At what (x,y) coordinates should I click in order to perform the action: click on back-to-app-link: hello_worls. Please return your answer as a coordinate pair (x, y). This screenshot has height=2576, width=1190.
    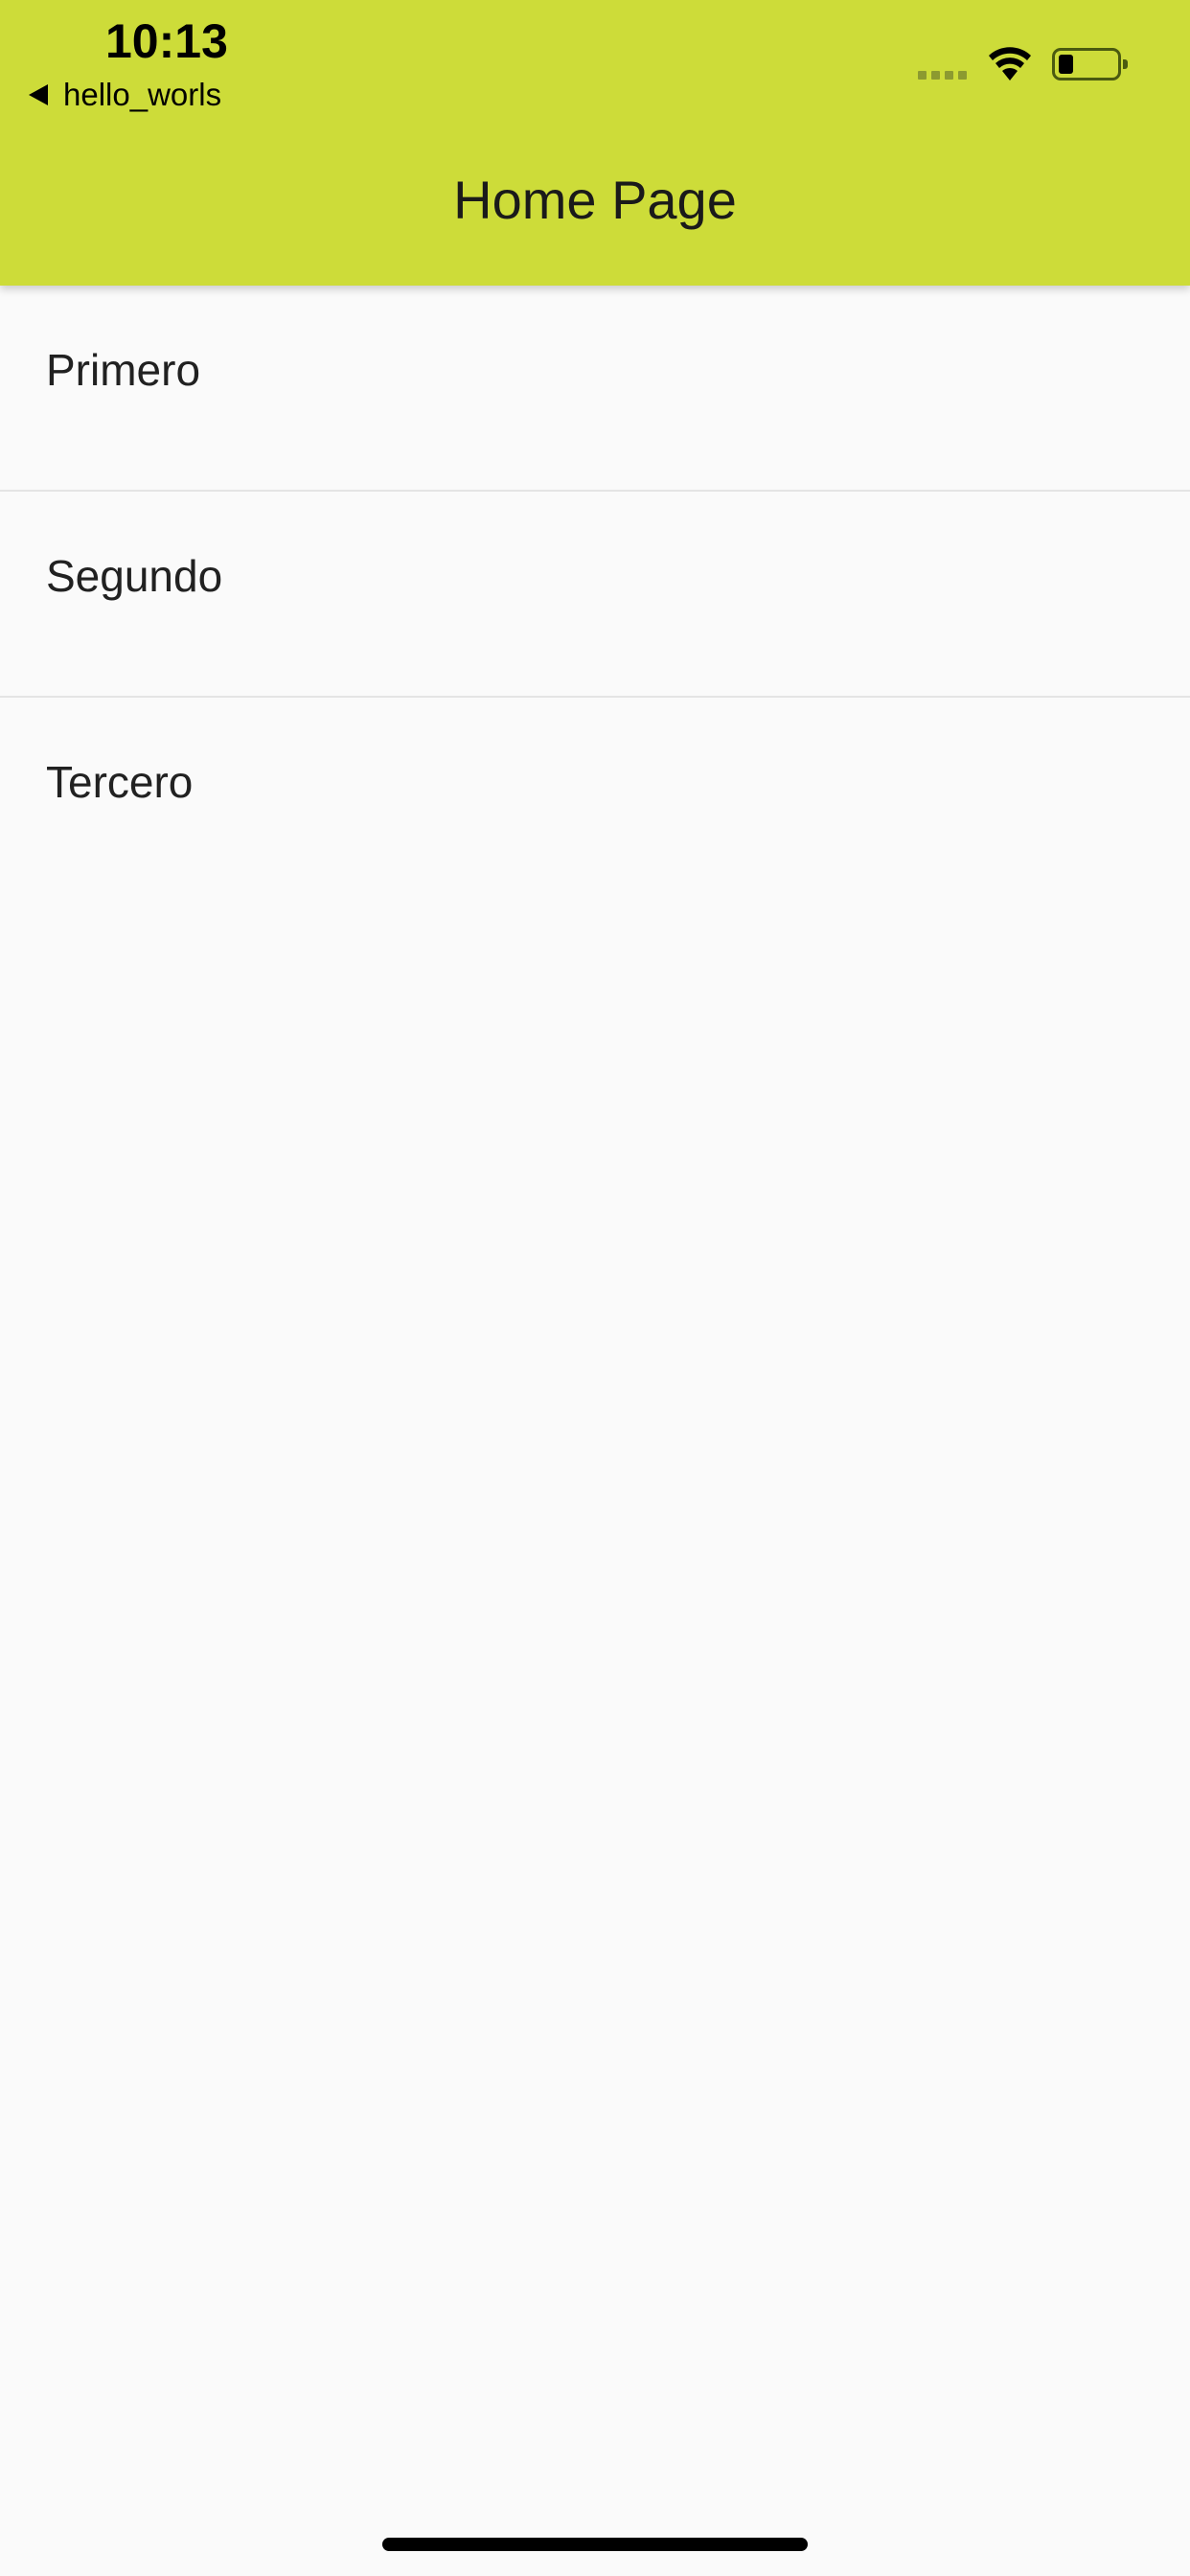
    Looking at the image, I should click on (125, 95).